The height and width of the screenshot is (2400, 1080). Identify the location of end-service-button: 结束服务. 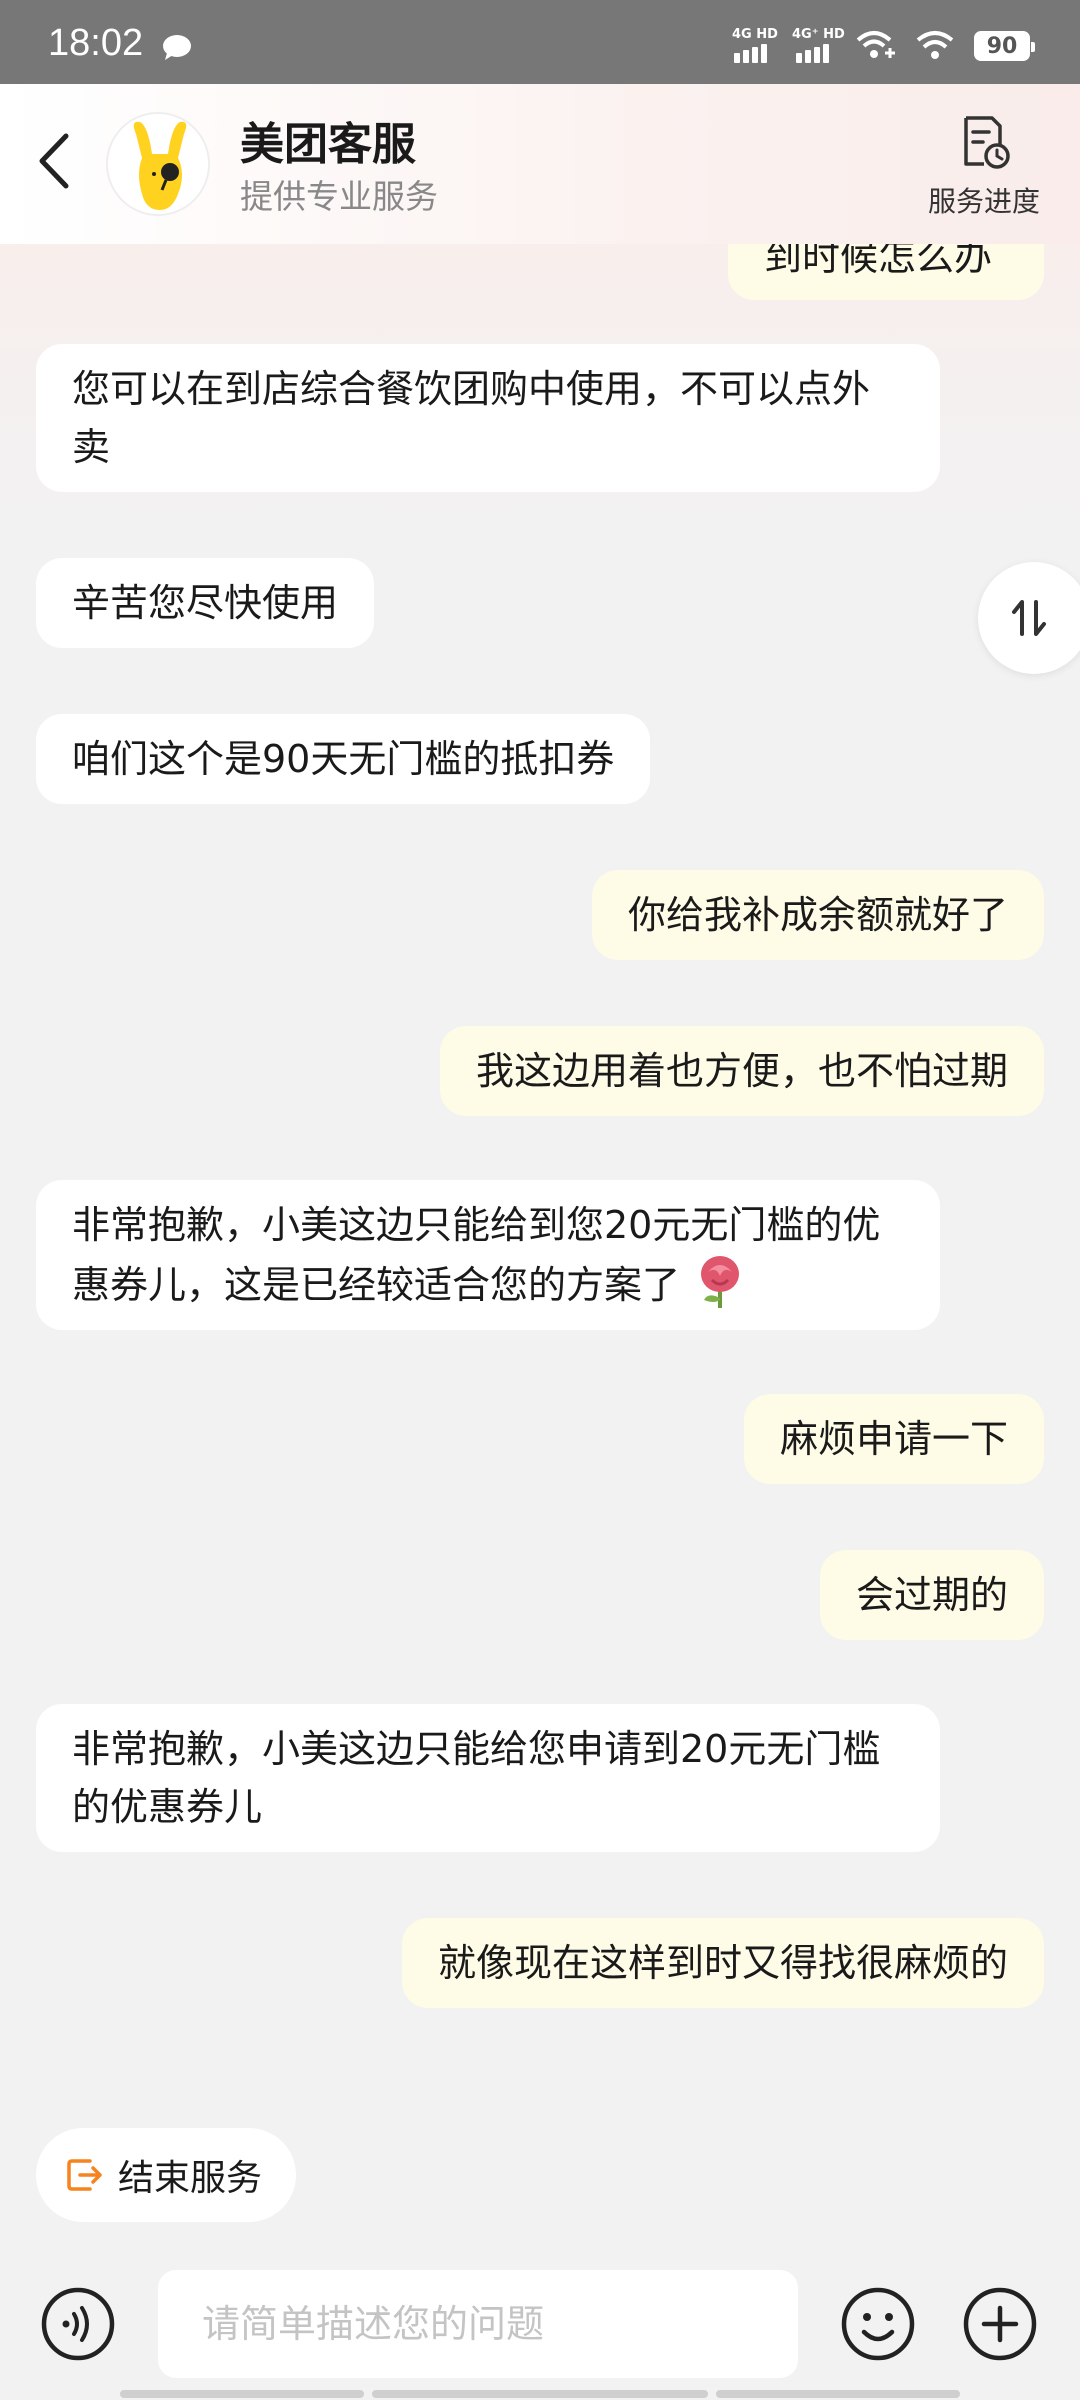
(166, 2175).